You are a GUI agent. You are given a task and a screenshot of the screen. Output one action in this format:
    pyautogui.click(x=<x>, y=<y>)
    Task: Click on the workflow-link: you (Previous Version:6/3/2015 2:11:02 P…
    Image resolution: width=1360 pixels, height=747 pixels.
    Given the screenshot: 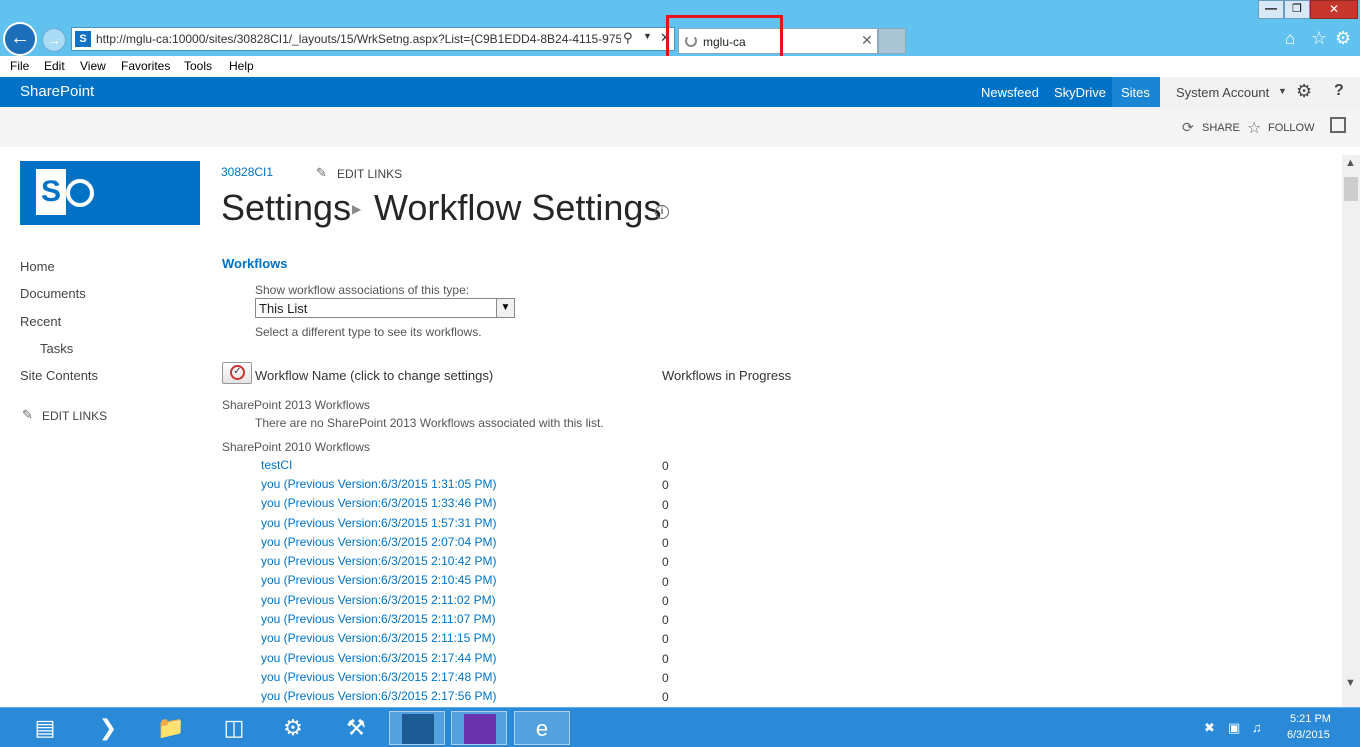 What is the action you would take?
    pyautogui.click(x=378, y=600)
    